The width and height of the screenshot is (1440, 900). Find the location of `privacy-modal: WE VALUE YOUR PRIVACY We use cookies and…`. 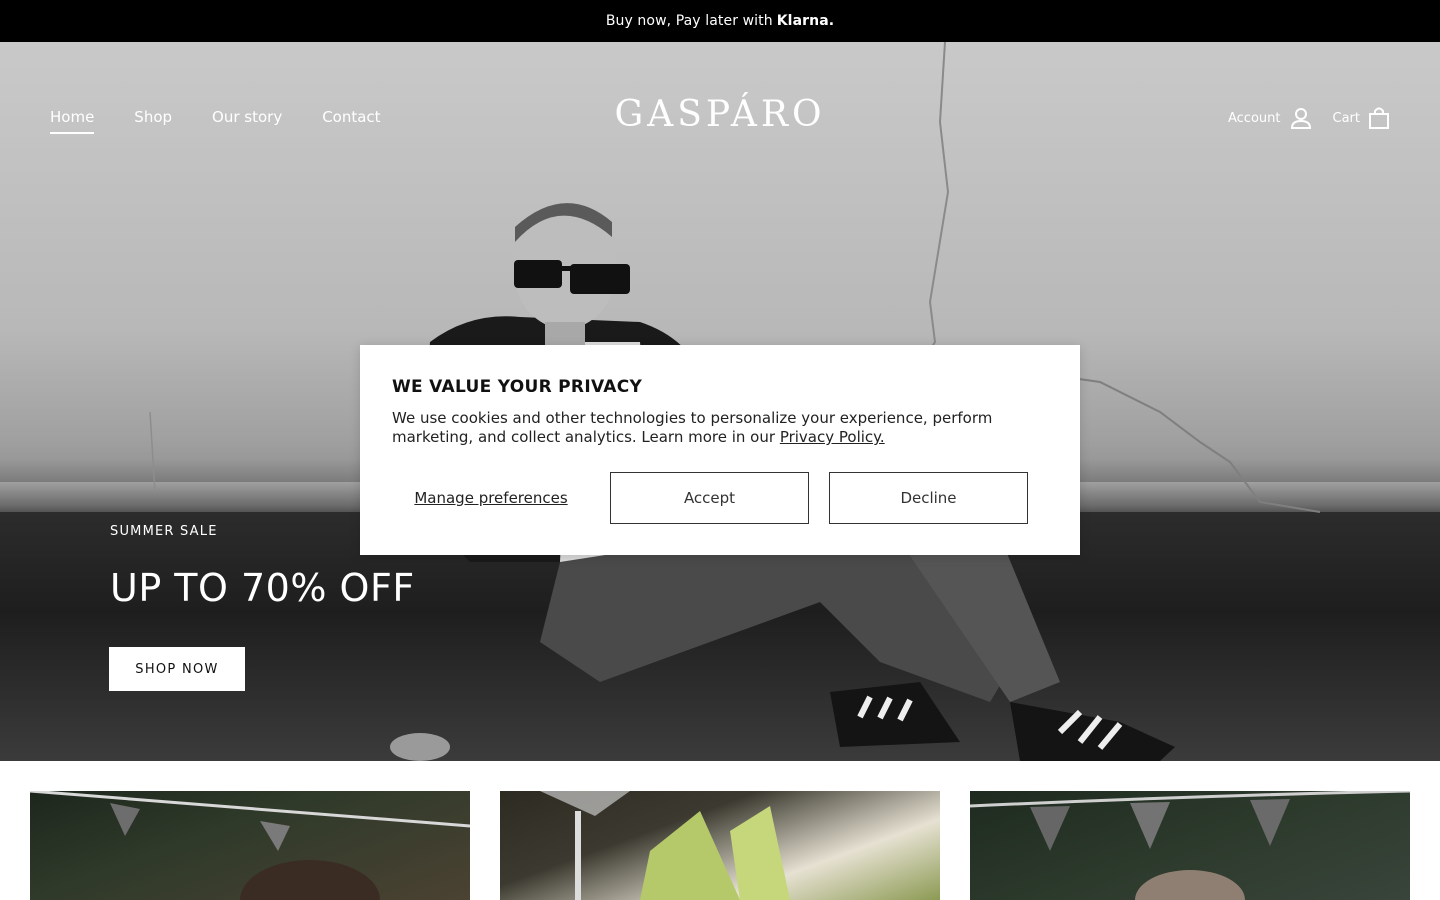

privacy-modal: WE VALUE YOUR PRIVACY We use cookies and… is located at coordinates (720, 450).